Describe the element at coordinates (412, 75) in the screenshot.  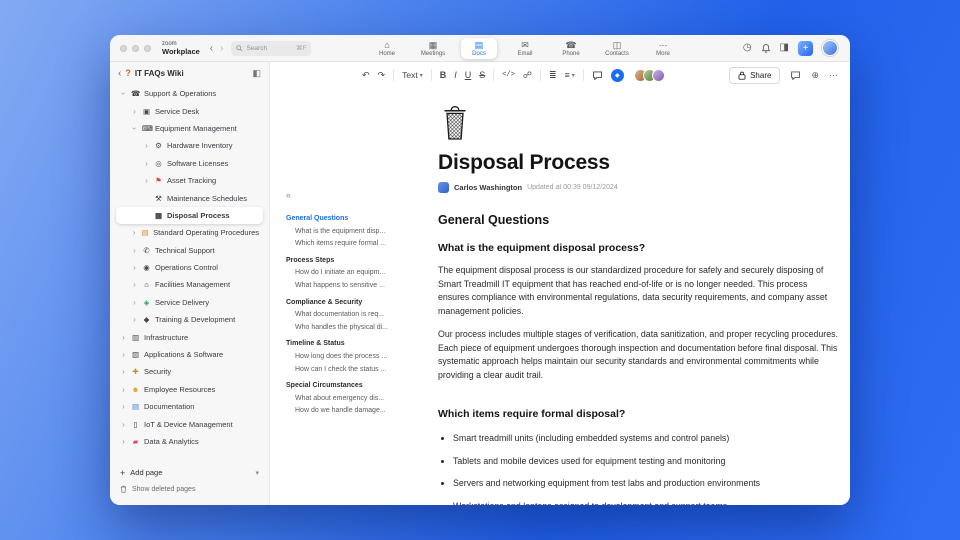
I see `text-style-dropdown: Text ▾` at that location.